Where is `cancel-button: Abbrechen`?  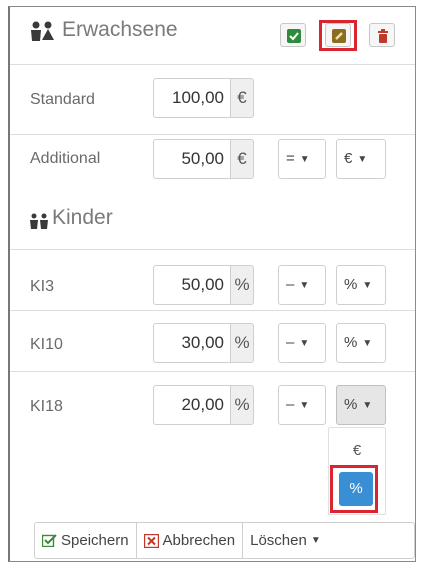 cancel-button: Abbrechen is located at coordinates (190, 540).